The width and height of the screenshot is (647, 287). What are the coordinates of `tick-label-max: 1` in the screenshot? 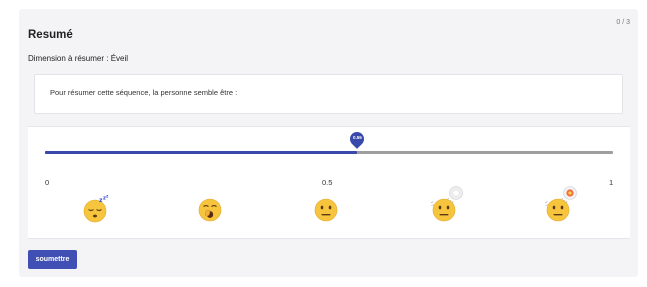 It's located at (611, 182).